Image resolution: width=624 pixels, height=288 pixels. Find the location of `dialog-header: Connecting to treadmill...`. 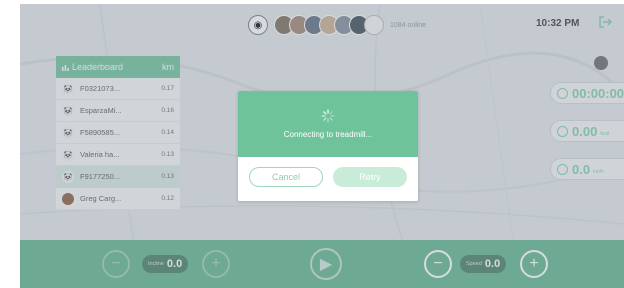

dialog-header: Connecting to treadmill... is located at coordinates (328, 124).